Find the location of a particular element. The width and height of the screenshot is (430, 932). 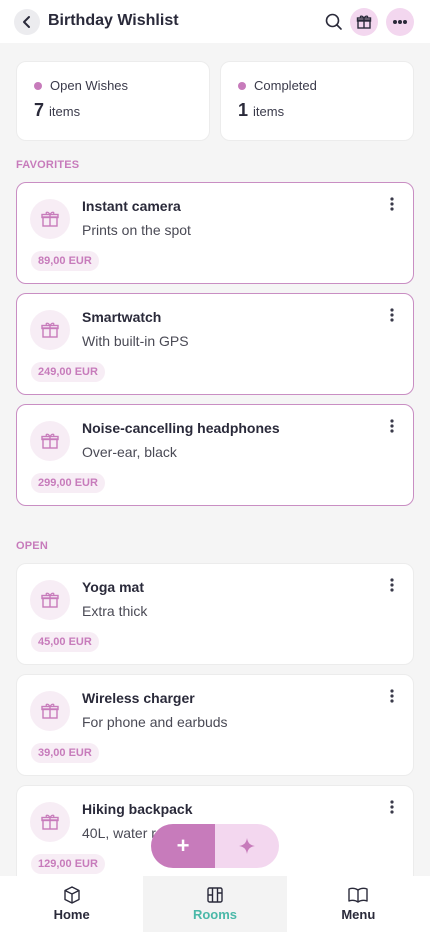

nav-home: Home is located at coordinates (71, 904).